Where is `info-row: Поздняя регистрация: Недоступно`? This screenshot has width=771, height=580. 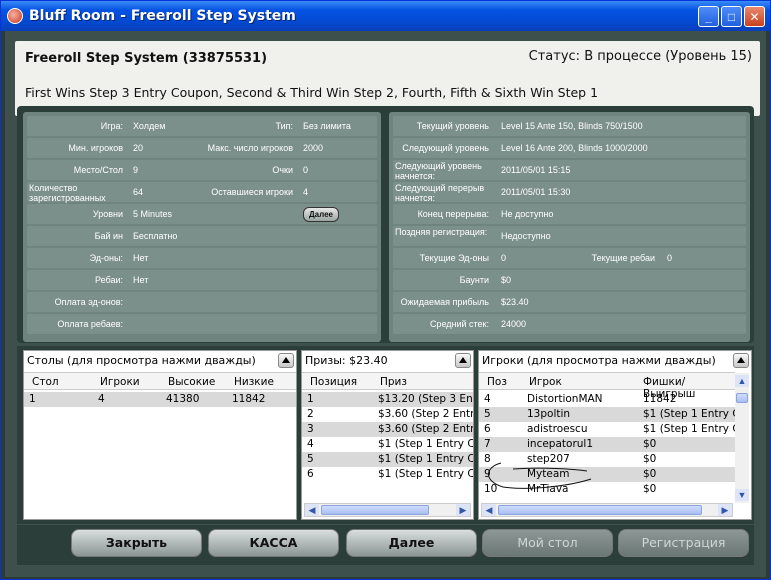
info-row: Поздняя регистрация: Недоступно is located at coordinates (569, 236).